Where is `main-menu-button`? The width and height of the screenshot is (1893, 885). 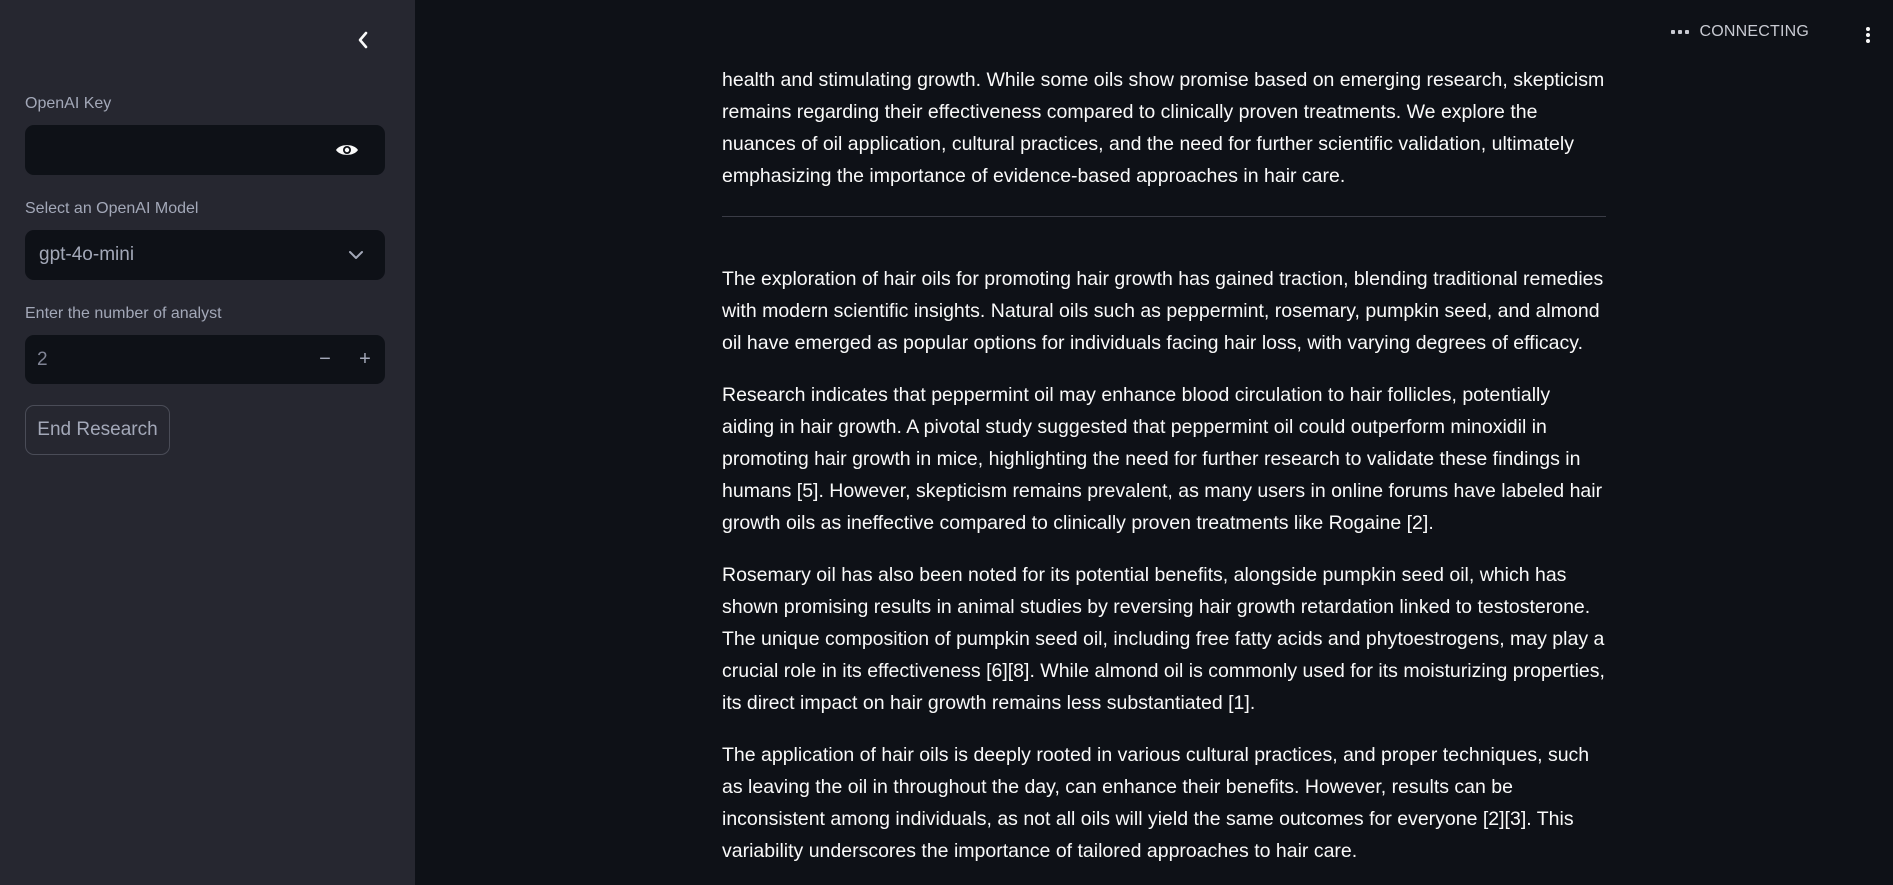 main-menu-button is located at coordinates (1868, 35).